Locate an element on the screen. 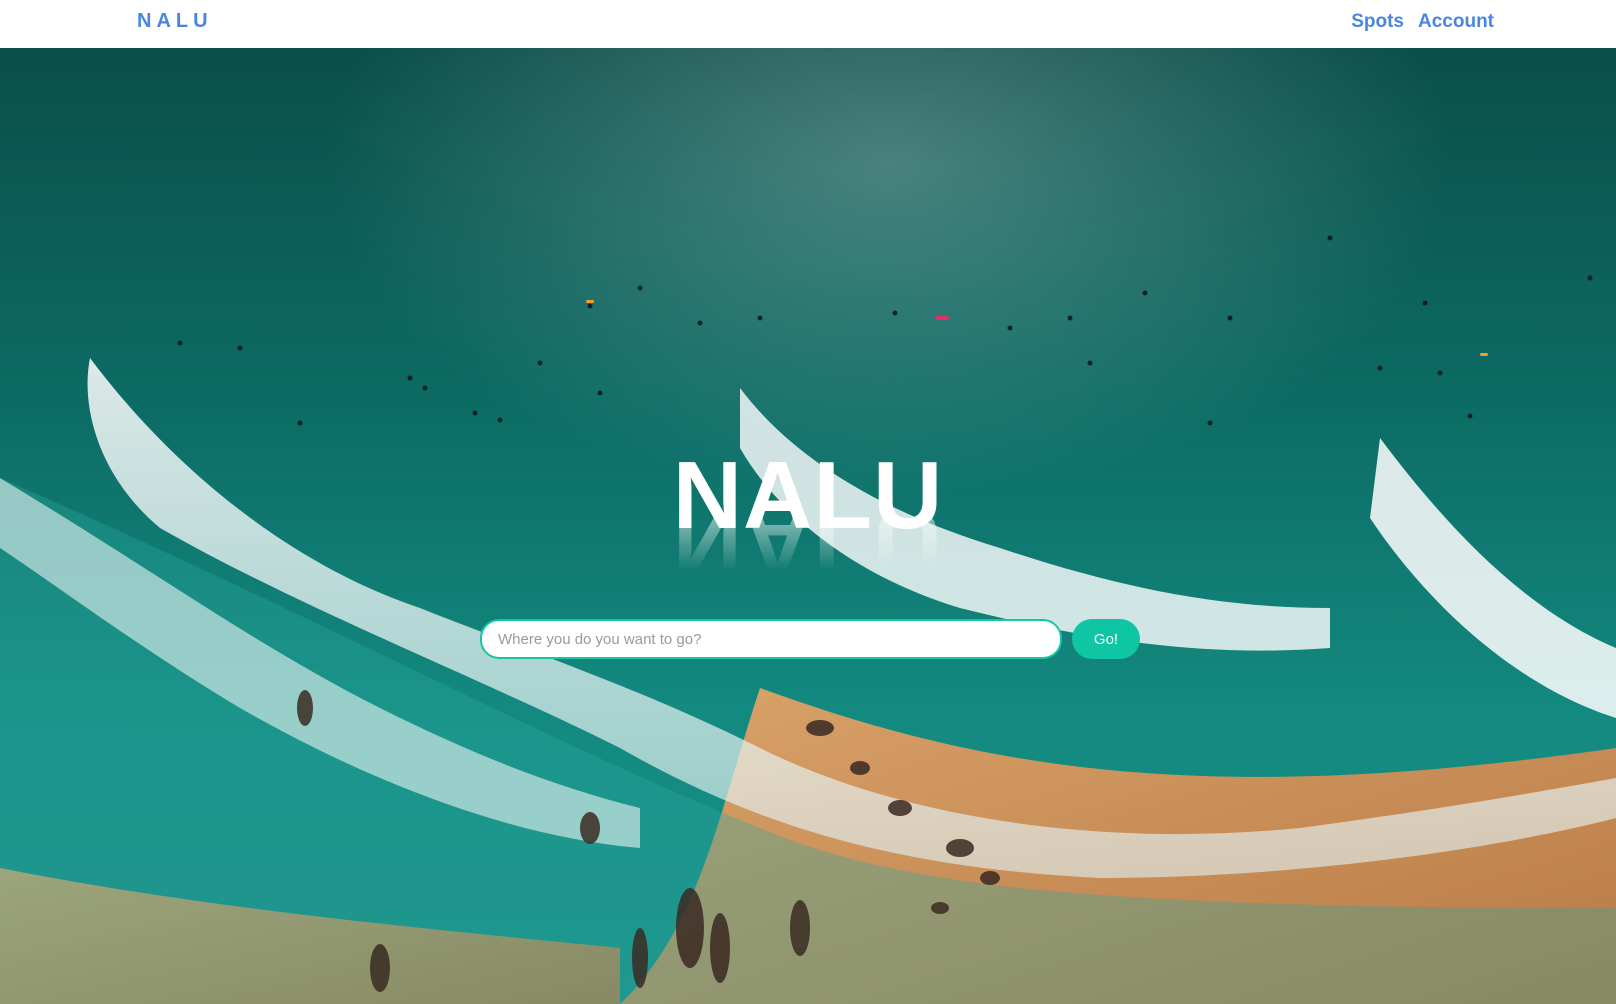  top-navbar: NALU Spots Account is located at coordinates (808, 24).